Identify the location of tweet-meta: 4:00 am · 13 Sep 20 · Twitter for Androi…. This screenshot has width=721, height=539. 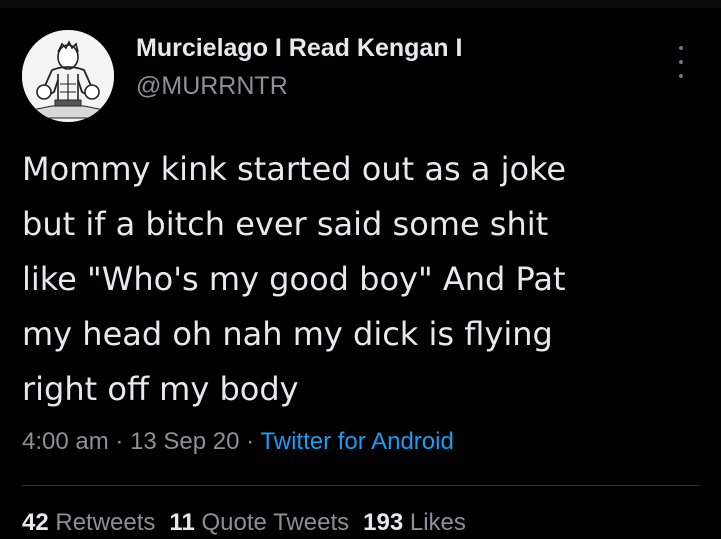
(362, 442).